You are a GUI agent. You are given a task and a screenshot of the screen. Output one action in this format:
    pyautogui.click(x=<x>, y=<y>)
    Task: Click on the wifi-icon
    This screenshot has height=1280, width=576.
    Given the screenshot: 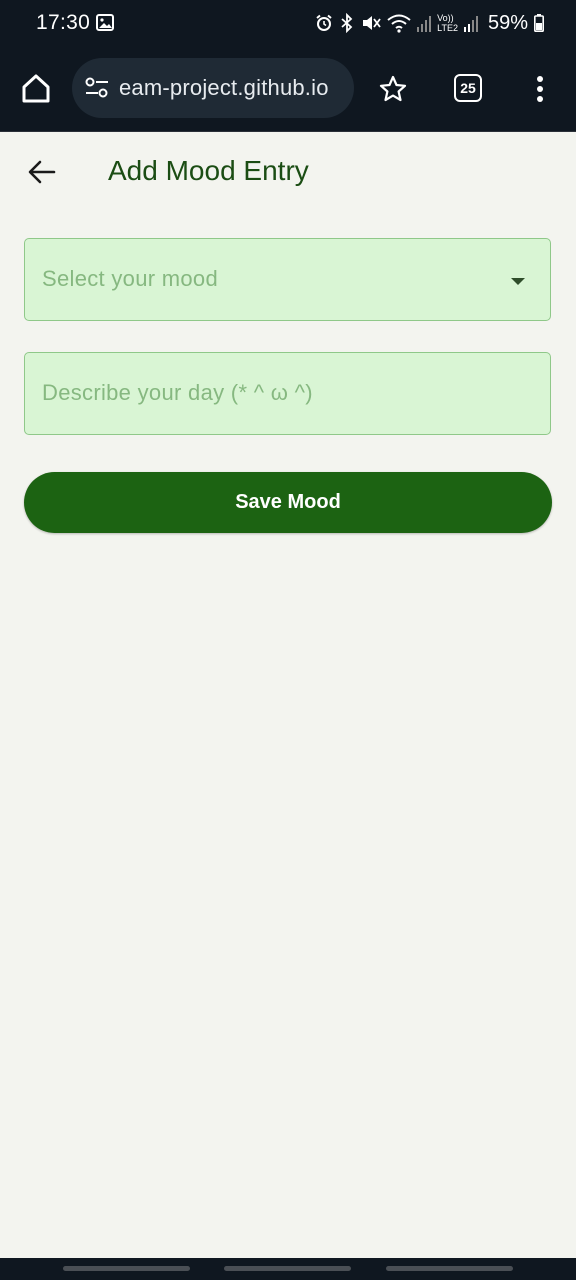 What is the action you would take?
    pyautogui.click(x=399, y=23)
    